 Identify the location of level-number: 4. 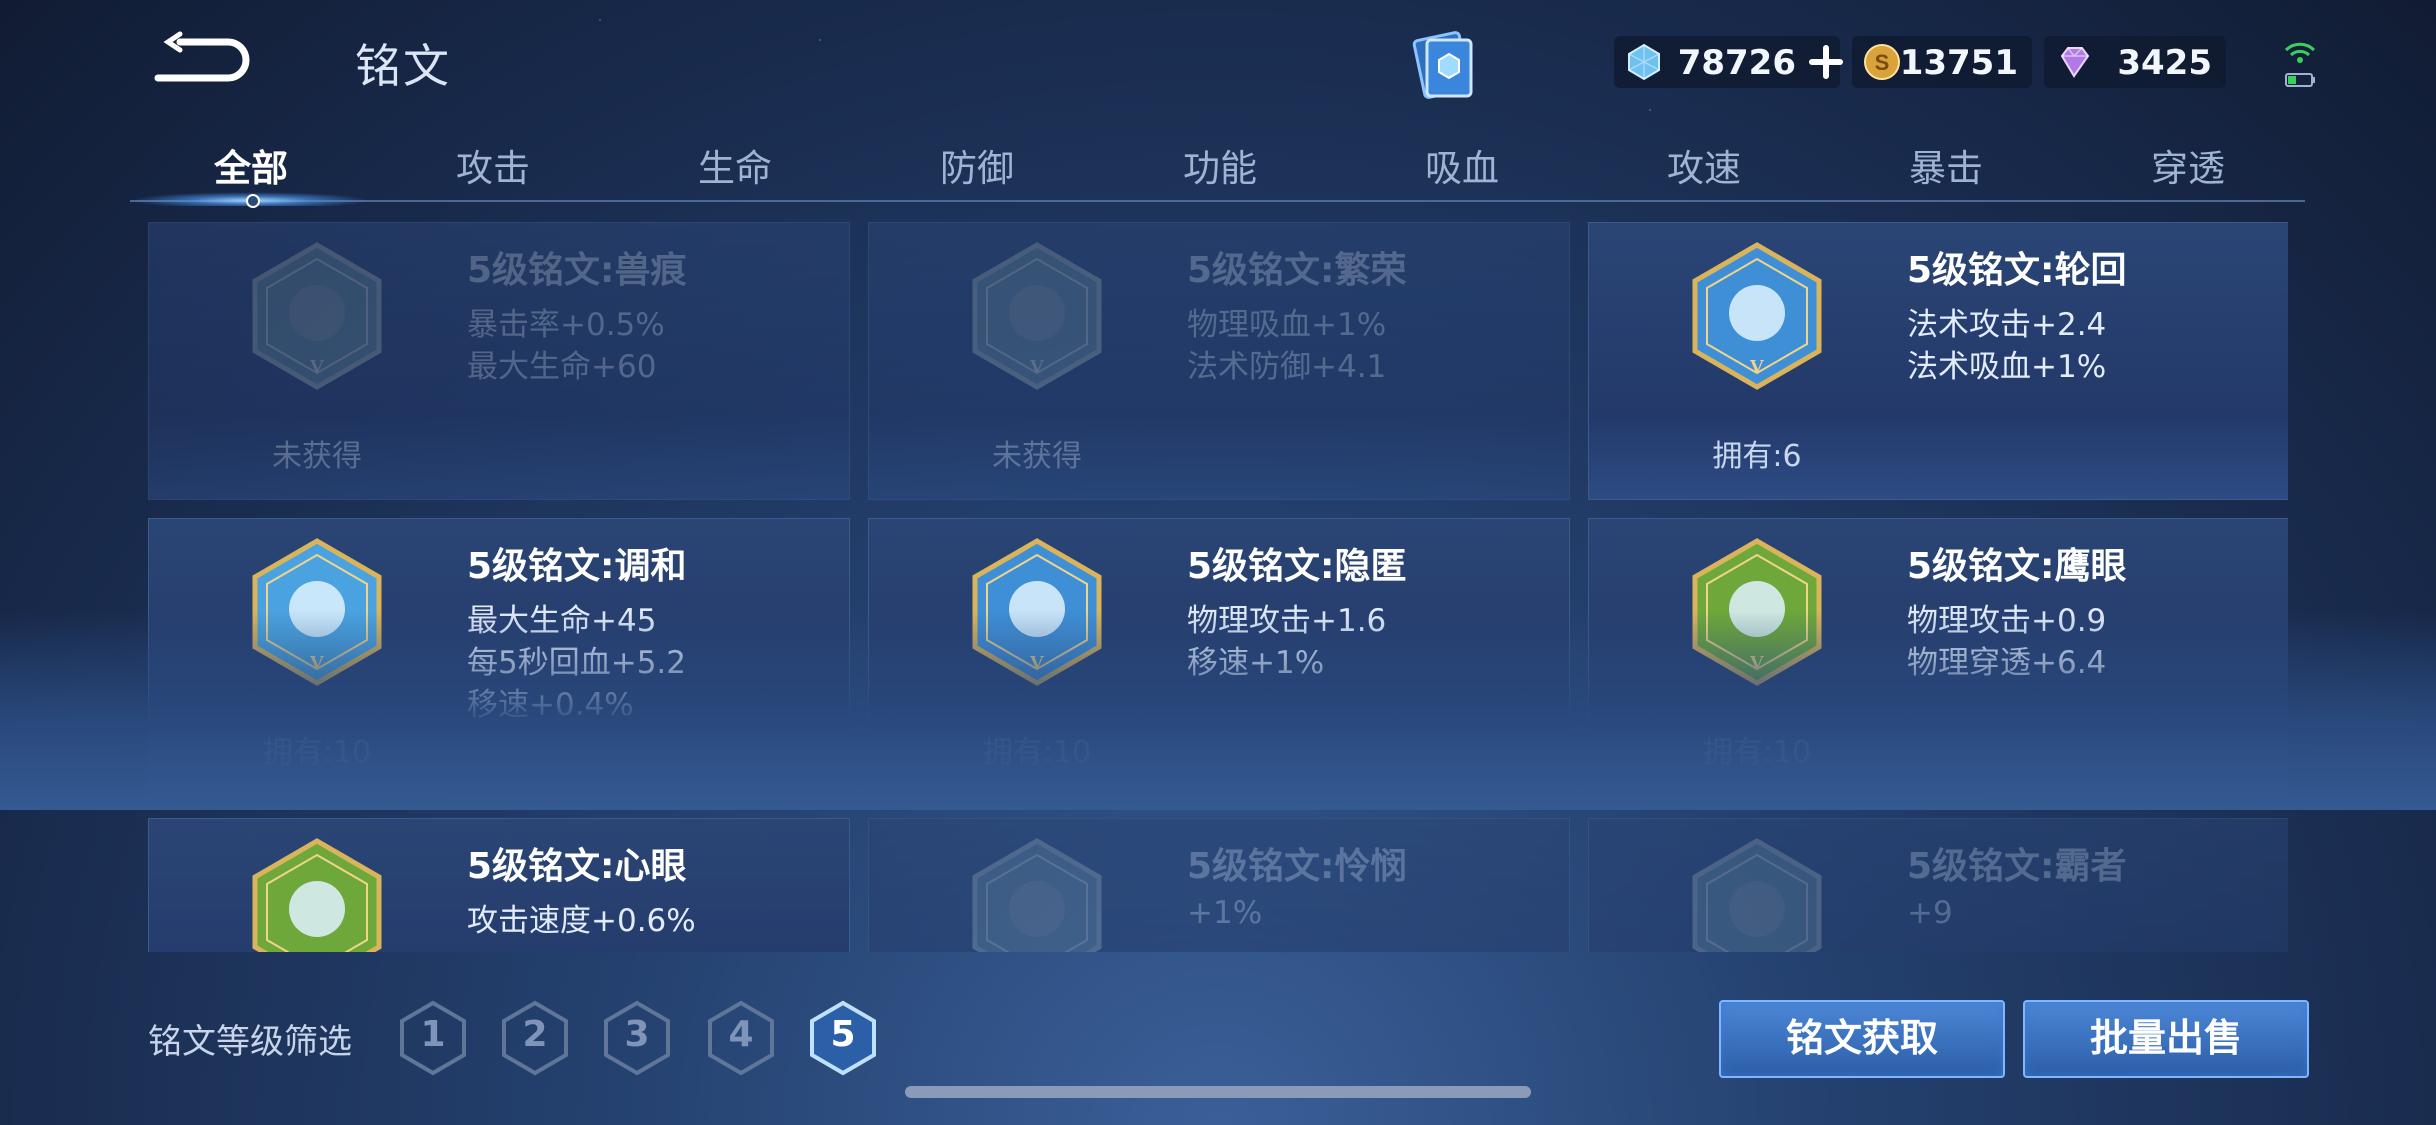
(741, 1034).